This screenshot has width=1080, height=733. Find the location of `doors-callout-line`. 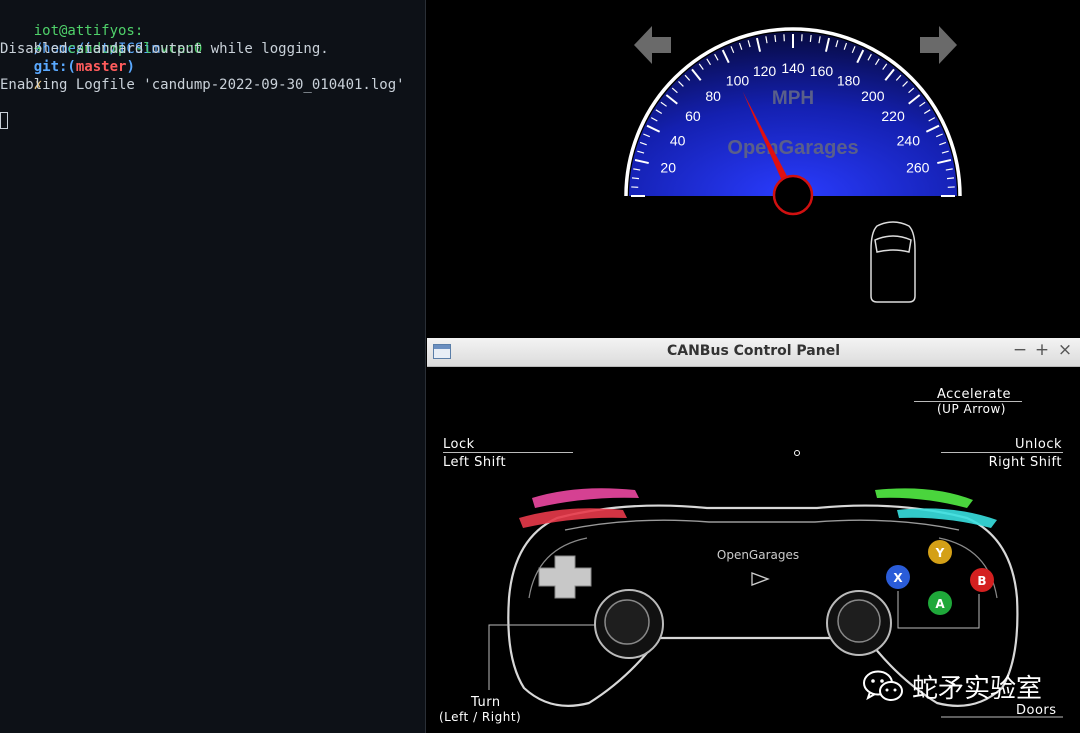

doors-callout-line is located at coordinates (938, 610).